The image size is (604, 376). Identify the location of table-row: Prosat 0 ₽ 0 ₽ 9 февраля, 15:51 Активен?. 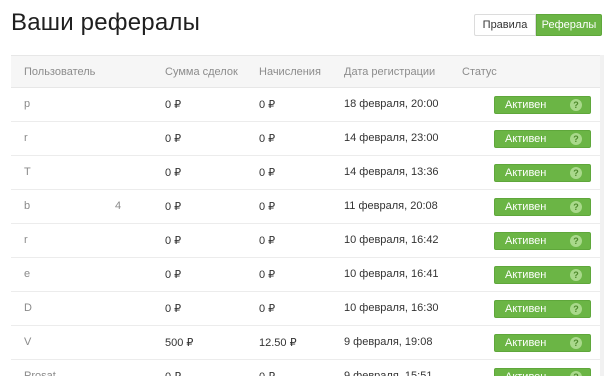
(307, 368).